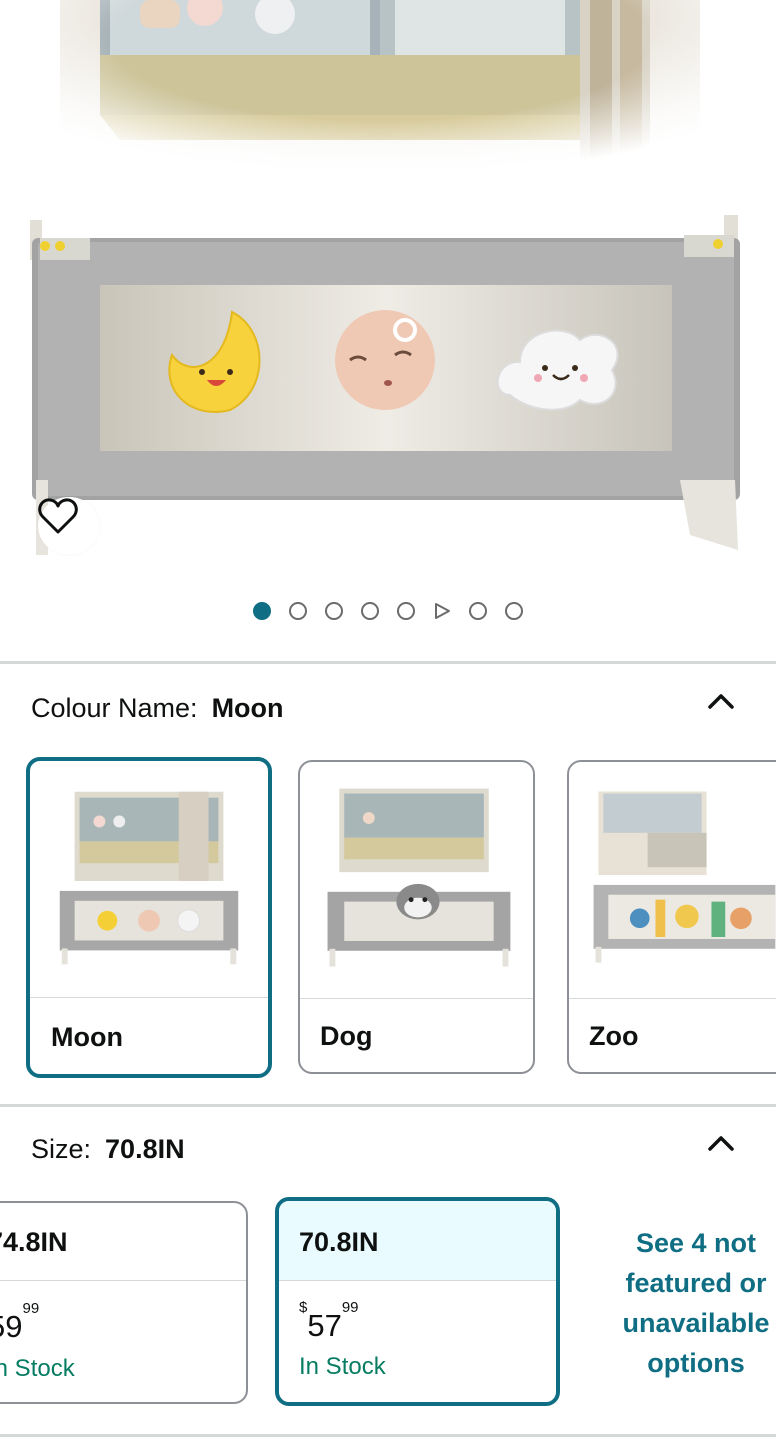  I want to click on colour-label-text: Colour Name:, so click(114, 708).